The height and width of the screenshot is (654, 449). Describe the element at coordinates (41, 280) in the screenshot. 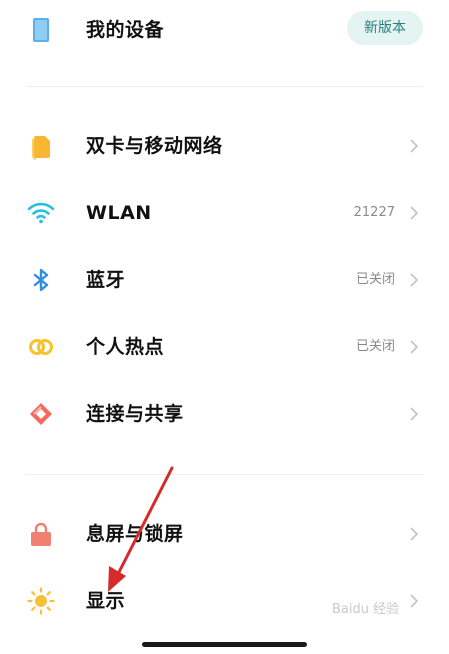

I see `bluetooth-icon` at that location.